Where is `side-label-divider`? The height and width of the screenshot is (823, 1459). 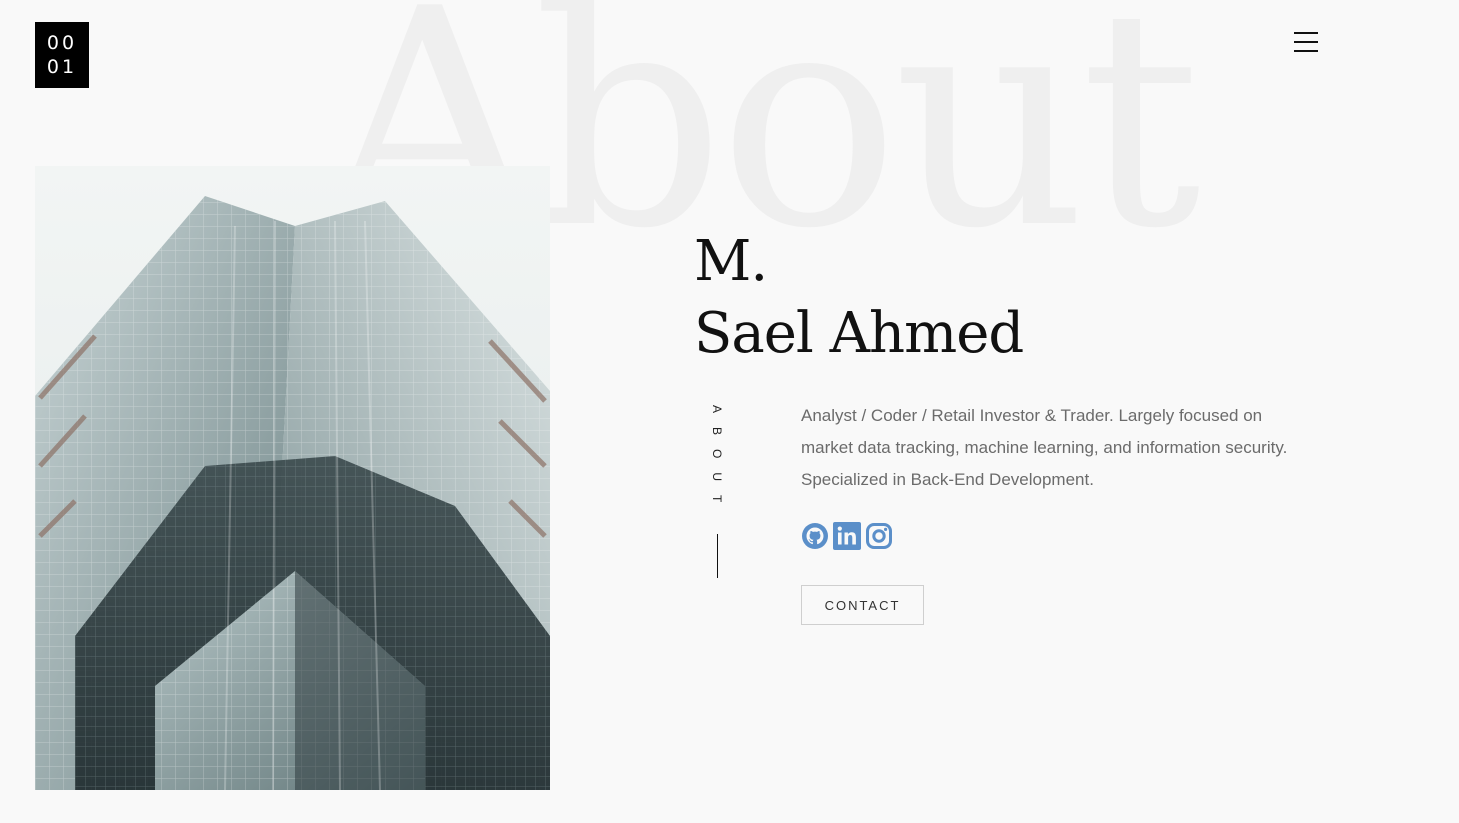 side-label-divider is located at coordinates (717, 556).